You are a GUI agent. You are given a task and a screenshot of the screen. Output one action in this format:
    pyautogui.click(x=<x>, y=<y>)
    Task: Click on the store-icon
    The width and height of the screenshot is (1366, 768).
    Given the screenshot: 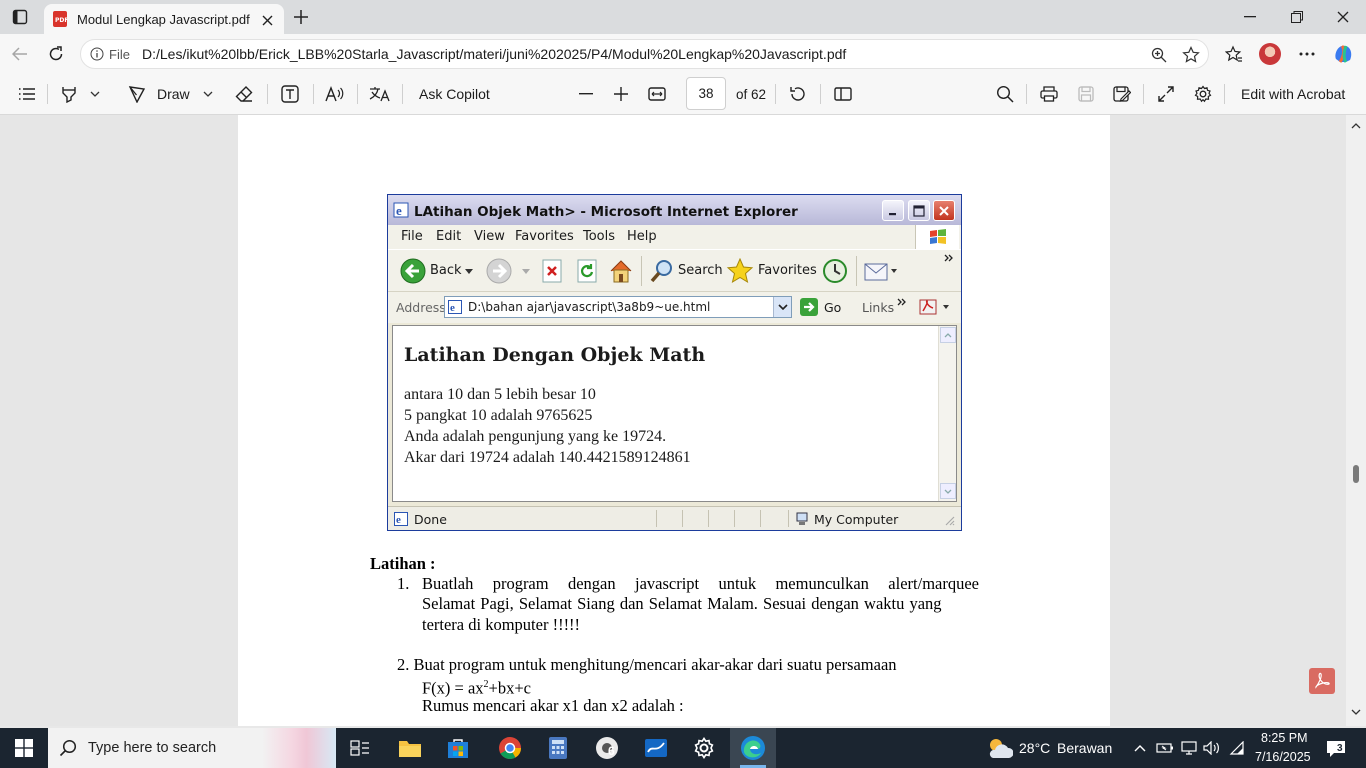 What is the action you would take?
    pyautogui.click(x=458, y=748)
    